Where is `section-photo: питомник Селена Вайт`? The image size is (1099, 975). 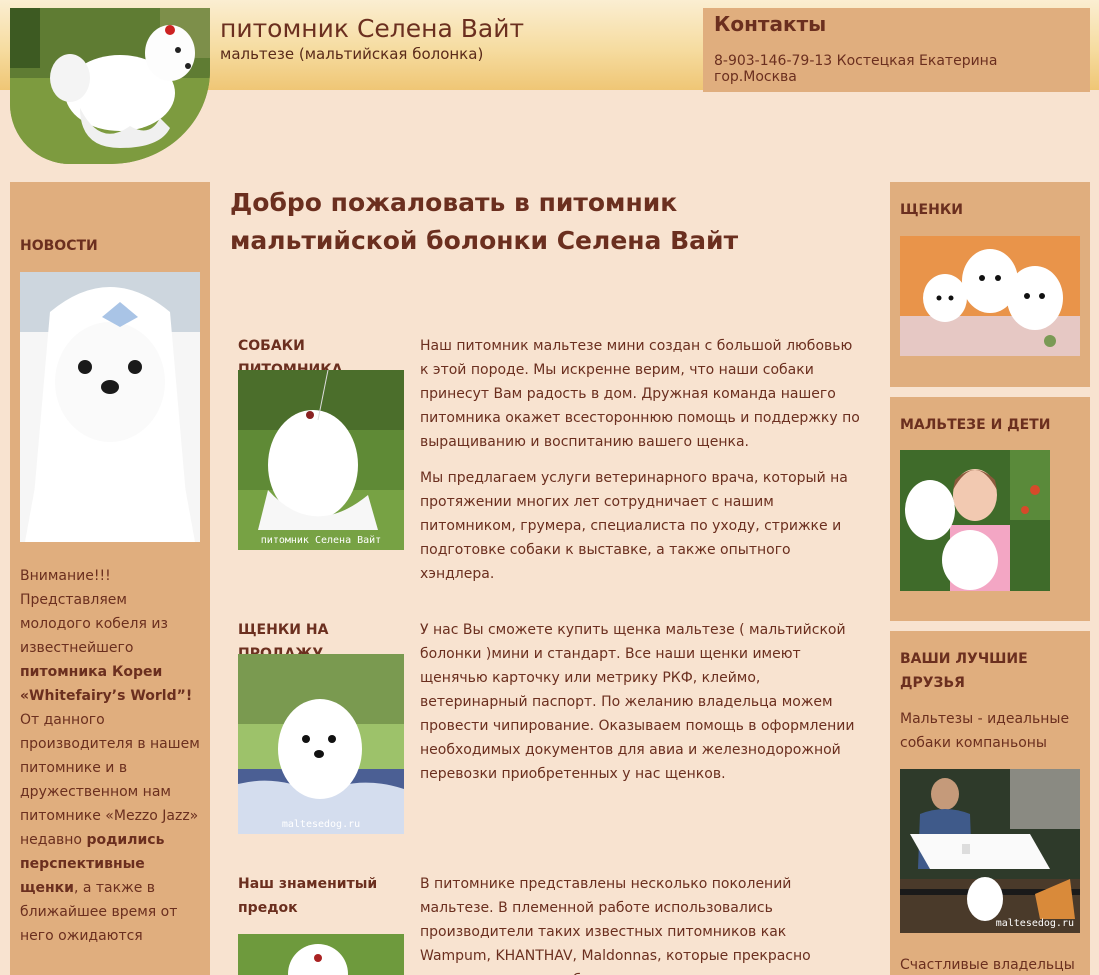
section-photo: питомник Селена Вайт is located at coordinates (321, 460).